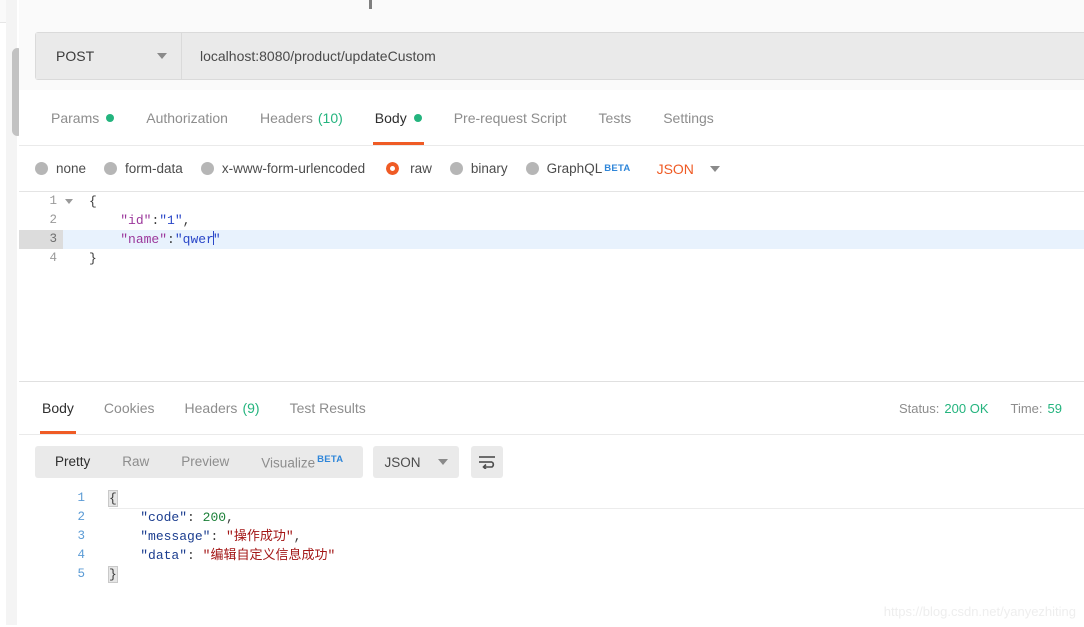 The image size is (1084, 627). Describe the element at coordinates (41, 239) in the screenshot. I see `line-number: 3` at that location.